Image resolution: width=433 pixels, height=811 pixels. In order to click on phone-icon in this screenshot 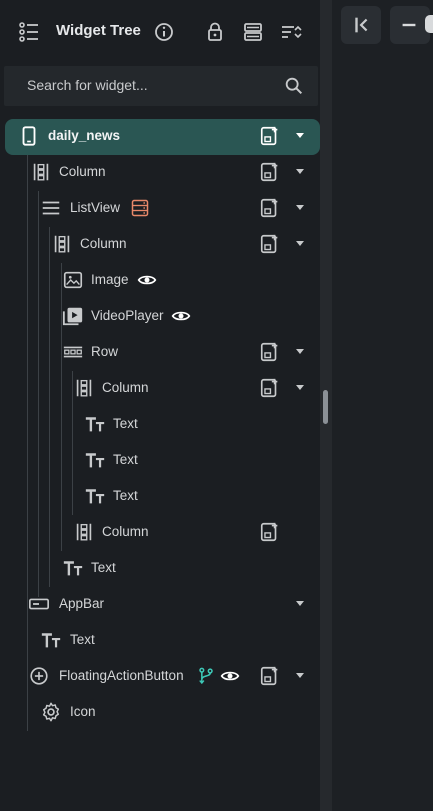, I will do `click(29, 136)`.